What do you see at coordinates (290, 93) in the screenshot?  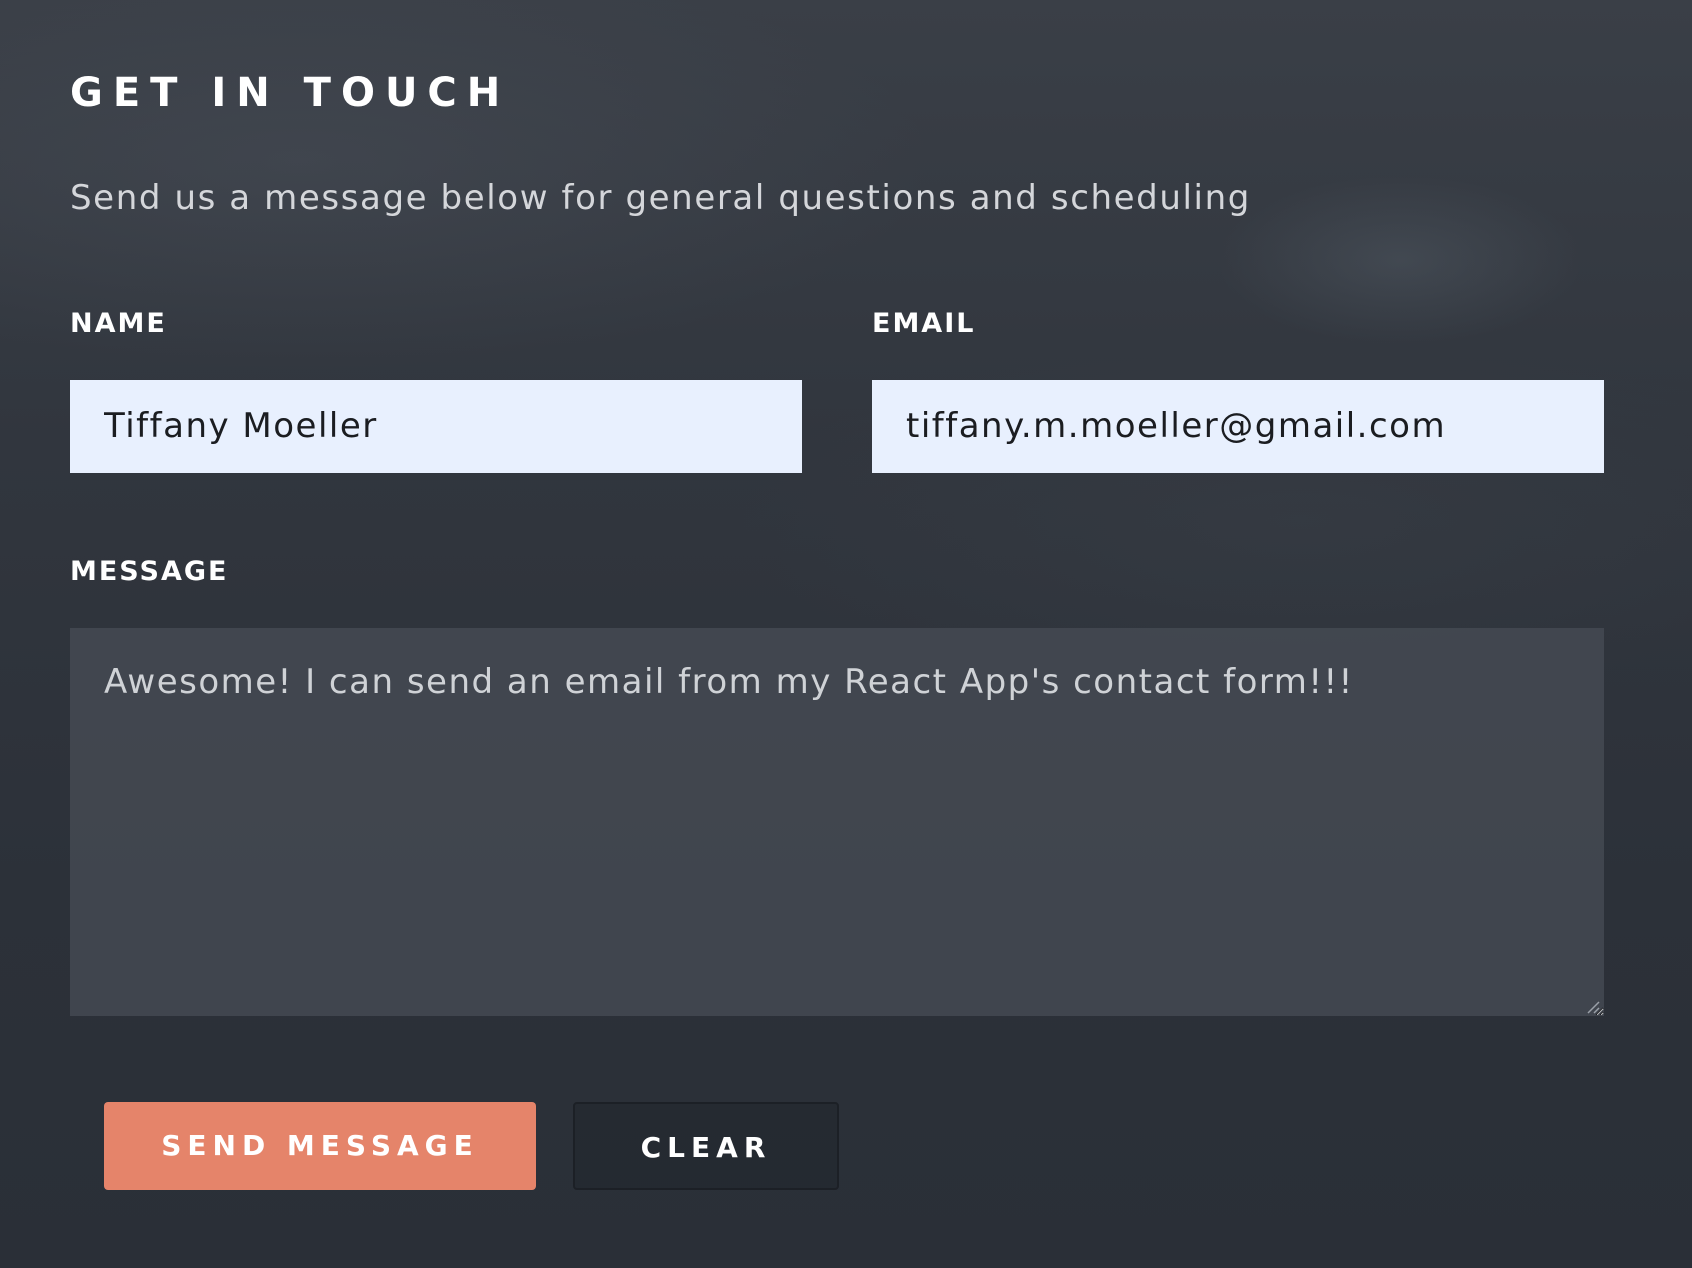 I see `page-title: GET IN TOUCH` at bounding box center [290, 93].